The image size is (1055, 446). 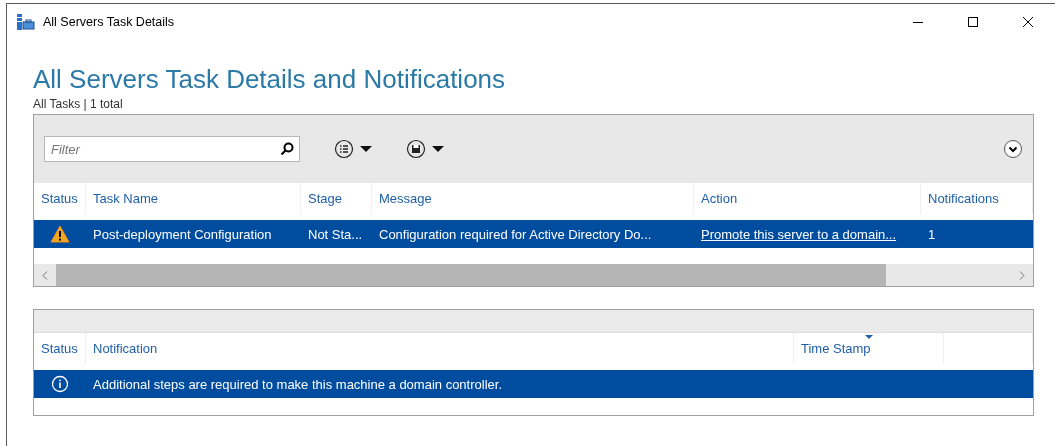 What do you see at coordinates (972, 22) in the screenshot?
I see `maximize-icon` at bounding box center [972, 22].